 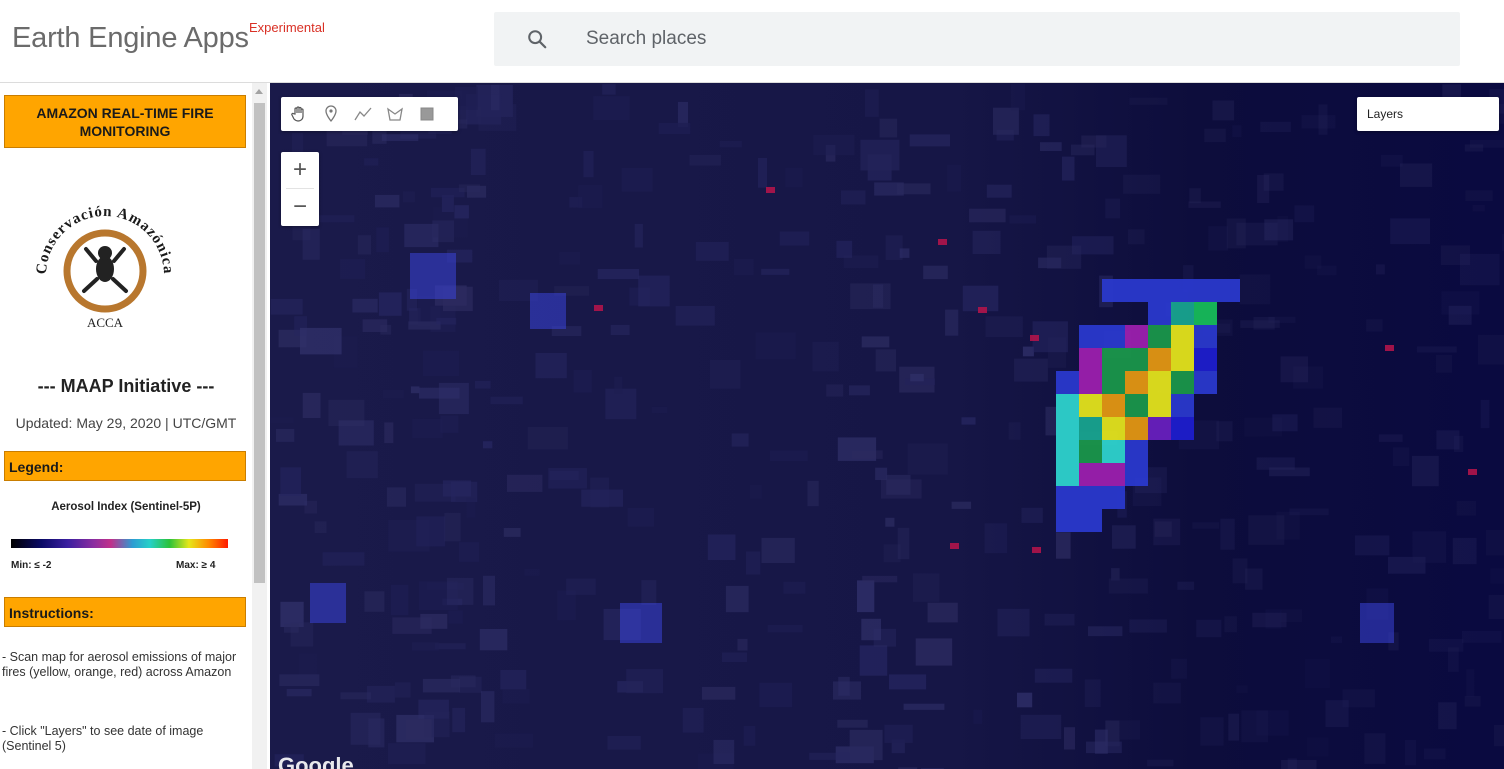 What do you see at coordinates (1006, 39) in the screenshot?
I see `search-input` at bounding box center [1006, 39].